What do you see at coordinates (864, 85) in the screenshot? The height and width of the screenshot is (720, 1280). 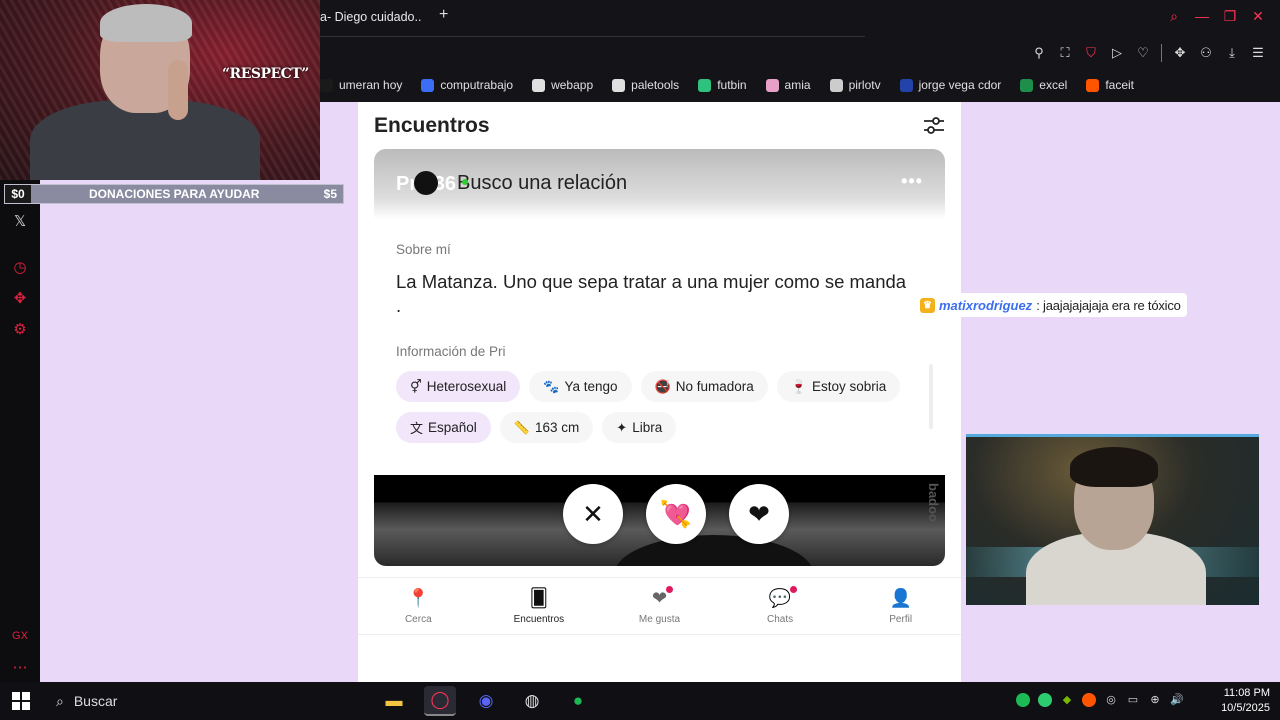 I see `bookmark-label: pirlotv` at bounding box center [864, 85].